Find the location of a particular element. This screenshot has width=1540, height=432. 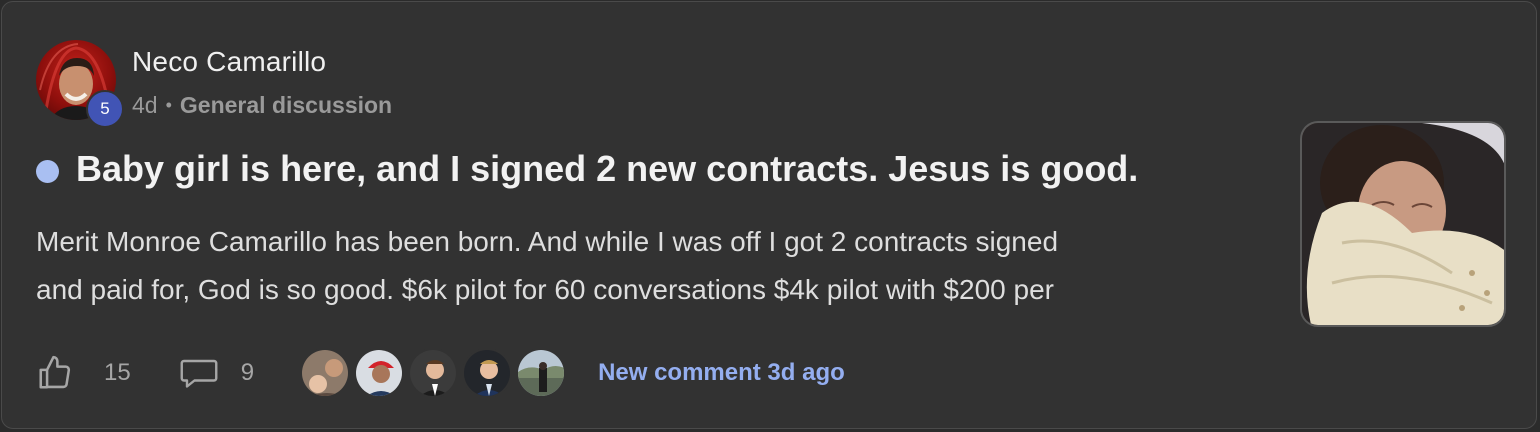

post-meta: 4d • General discussion is located at coordinates (262, 105).